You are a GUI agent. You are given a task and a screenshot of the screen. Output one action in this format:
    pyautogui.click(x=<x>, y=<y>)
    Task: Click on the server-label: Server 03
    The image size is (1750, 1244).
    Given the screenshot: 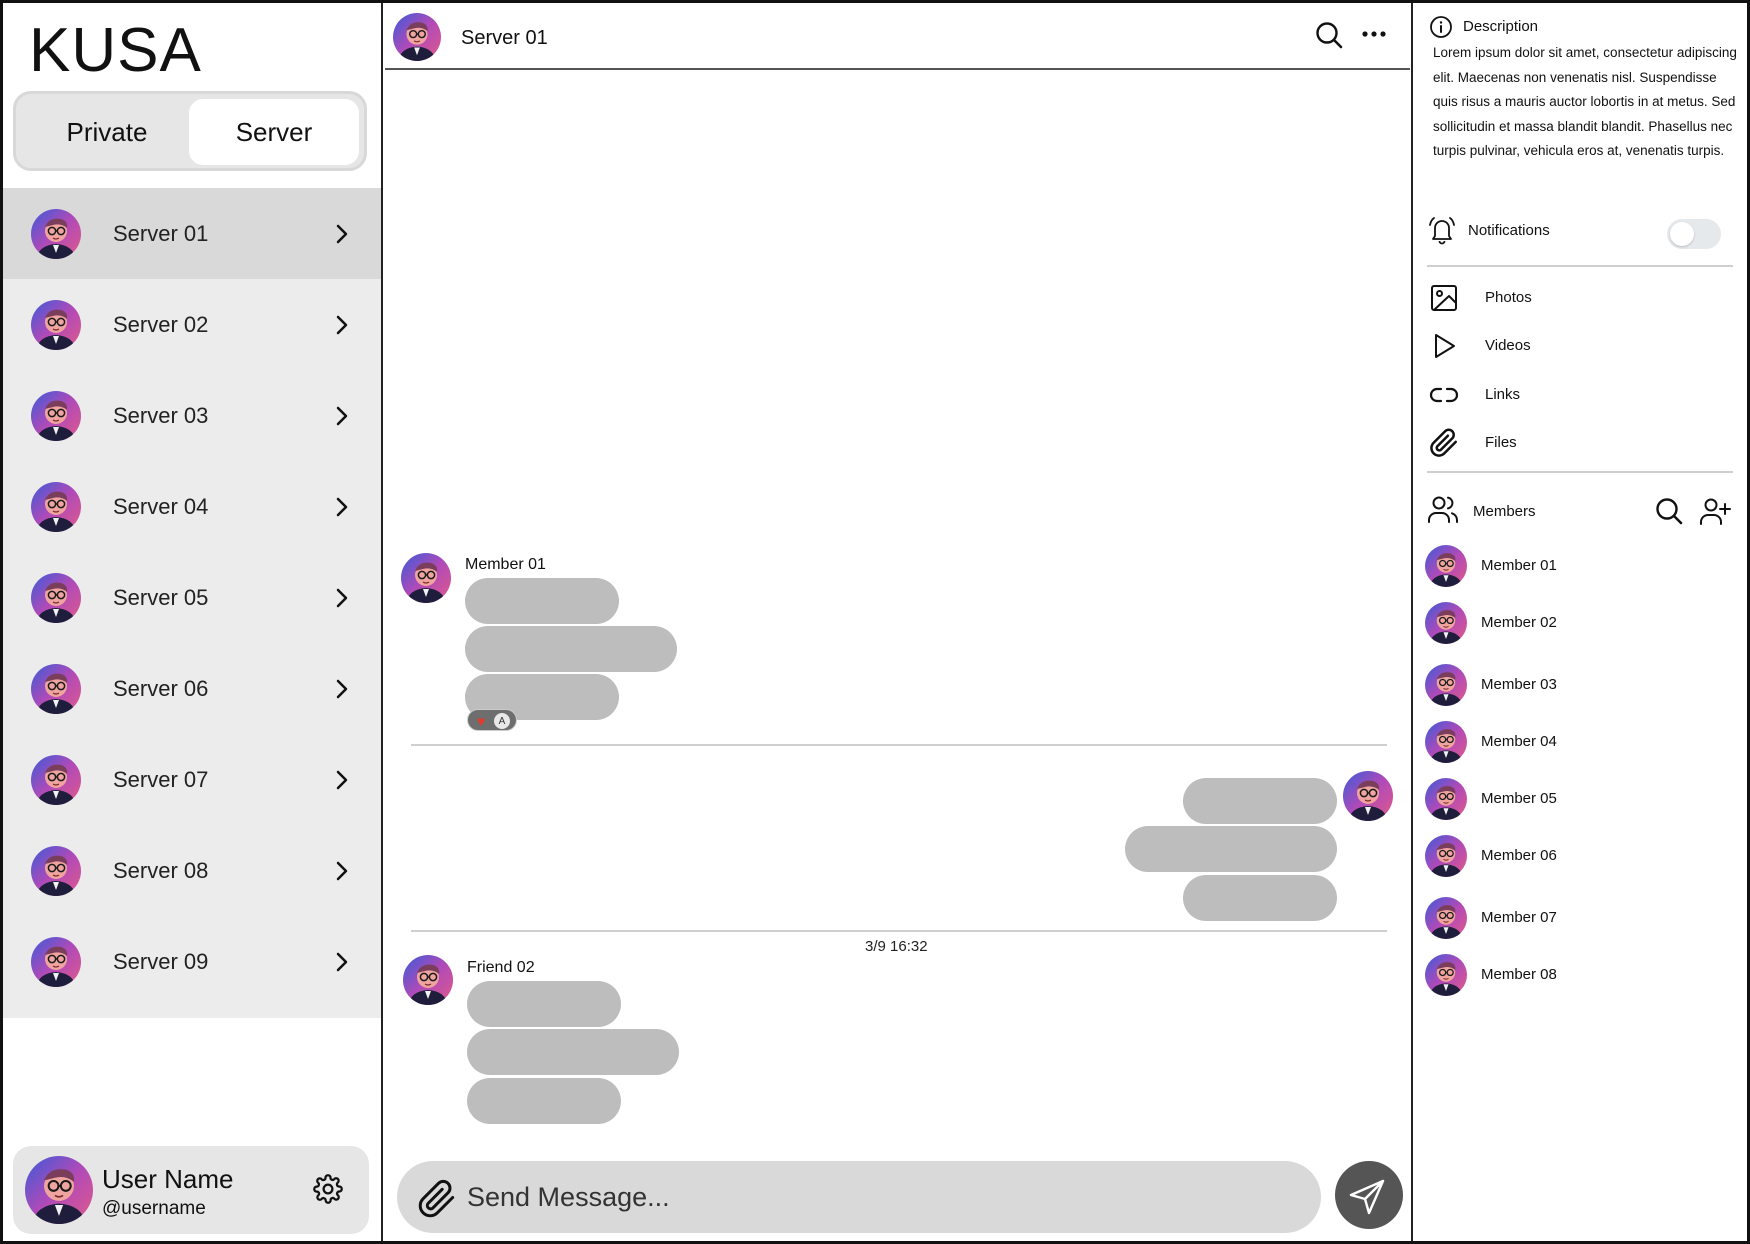 What is the action you would take?
    pyautogui.click(x=161, y=415)
    